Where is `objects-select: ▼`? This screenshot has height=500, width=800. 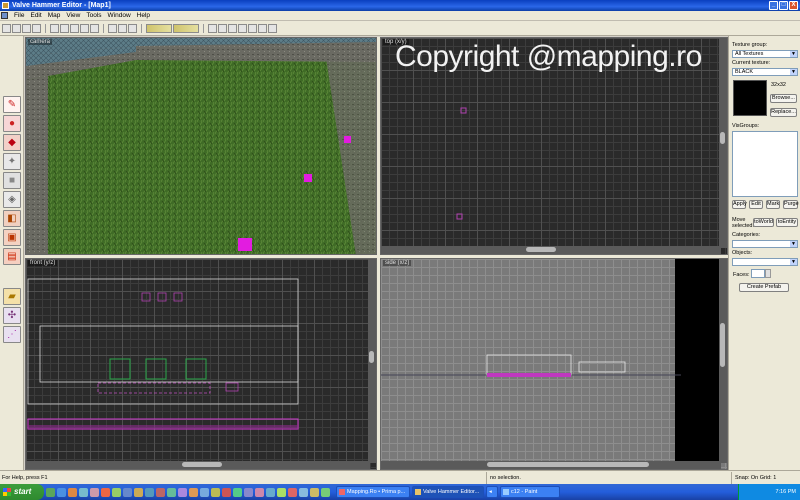 objects-select: ▼ is located at coordinates (765, 262).